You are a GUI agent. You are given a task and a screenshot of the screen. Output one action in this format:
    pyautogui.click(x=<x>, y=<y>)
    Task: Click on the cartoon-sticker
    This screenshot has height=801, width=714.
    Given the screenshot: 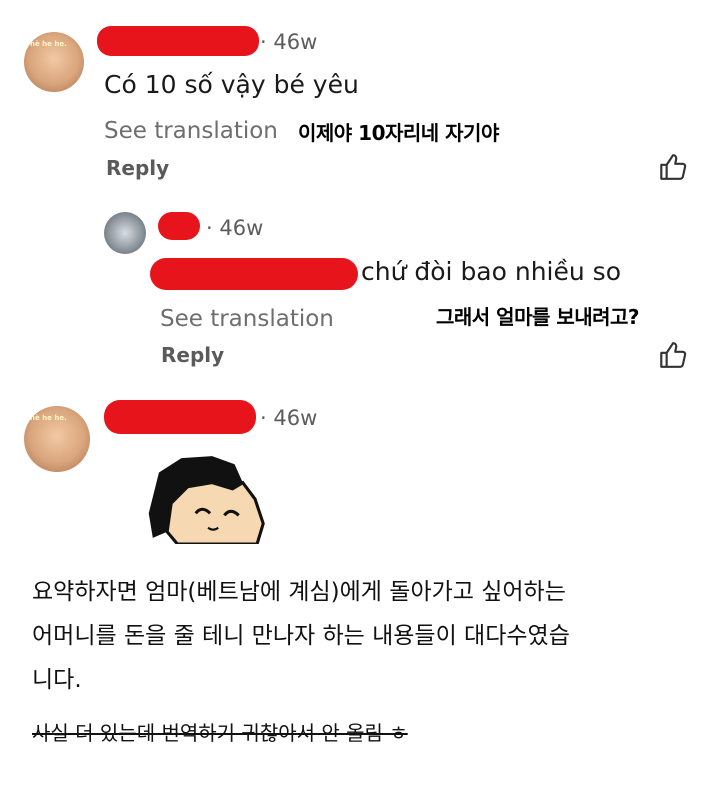 What is the action you would take?
    pyautogui.click(x=206, y=500)
    